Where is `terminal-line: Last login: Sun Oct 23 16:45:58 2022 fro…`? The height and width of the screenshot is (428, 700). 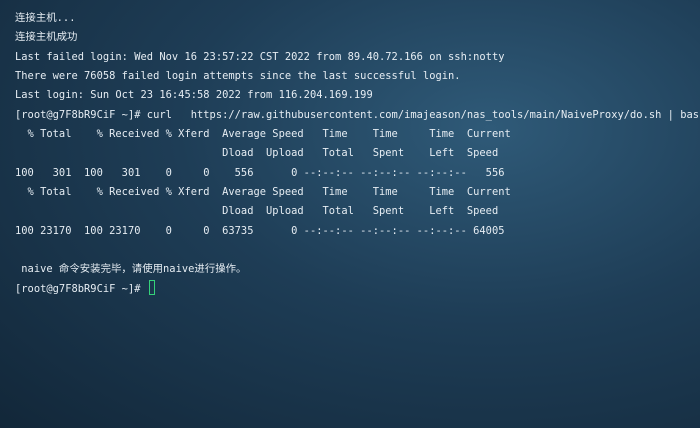 terminal-line: Last login: Sun Oct 23 16:45:58 2022 fro… is located at coordinates (194, 95).